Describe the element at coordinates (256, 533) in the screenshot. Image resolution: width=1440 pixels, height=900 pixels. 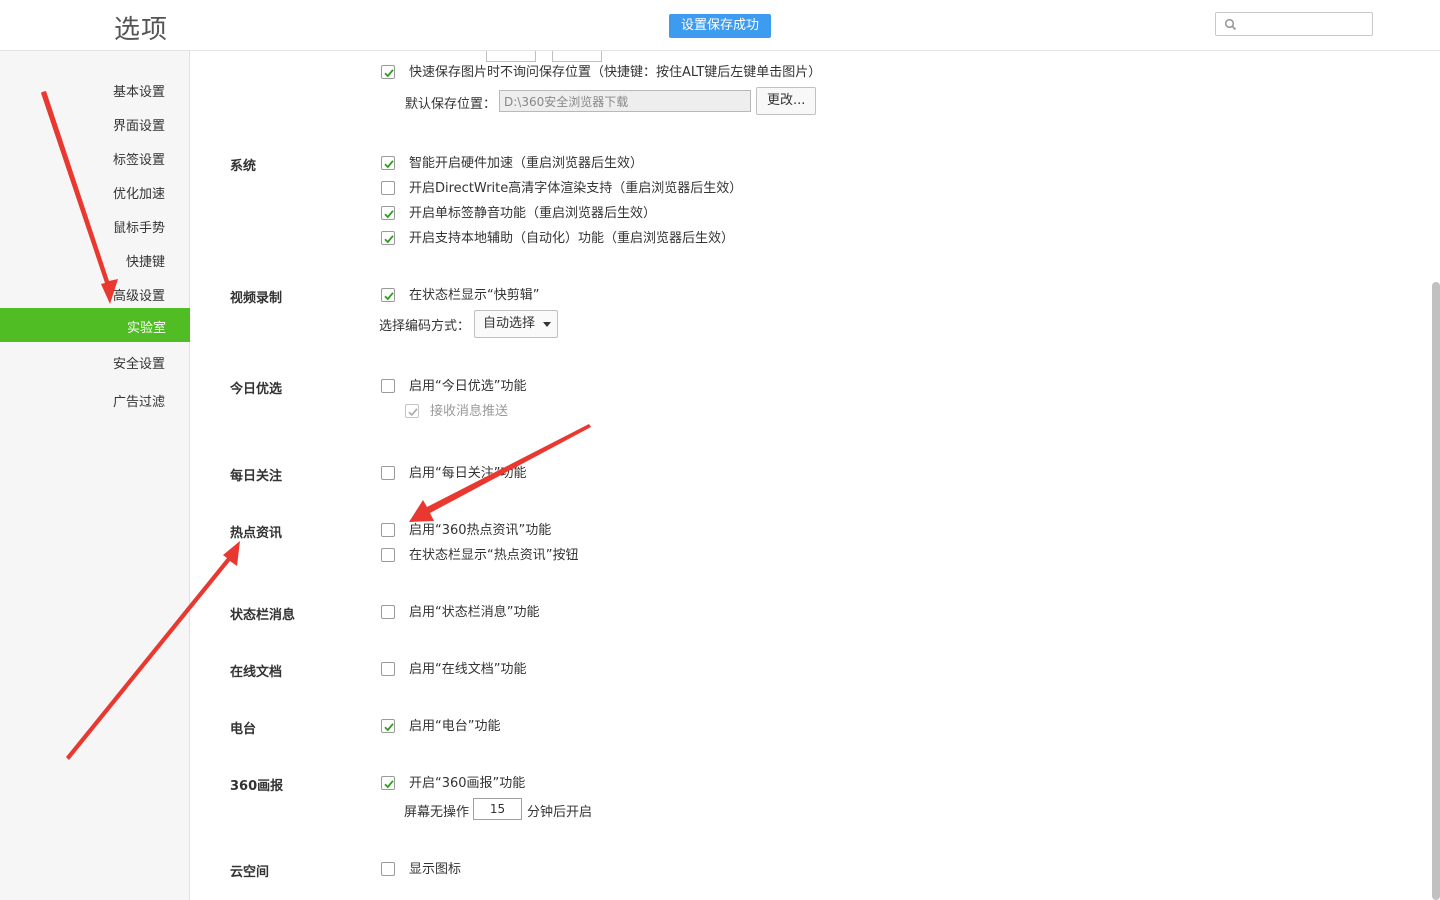
I see `section-title-hot: 热点资讯` at that location.